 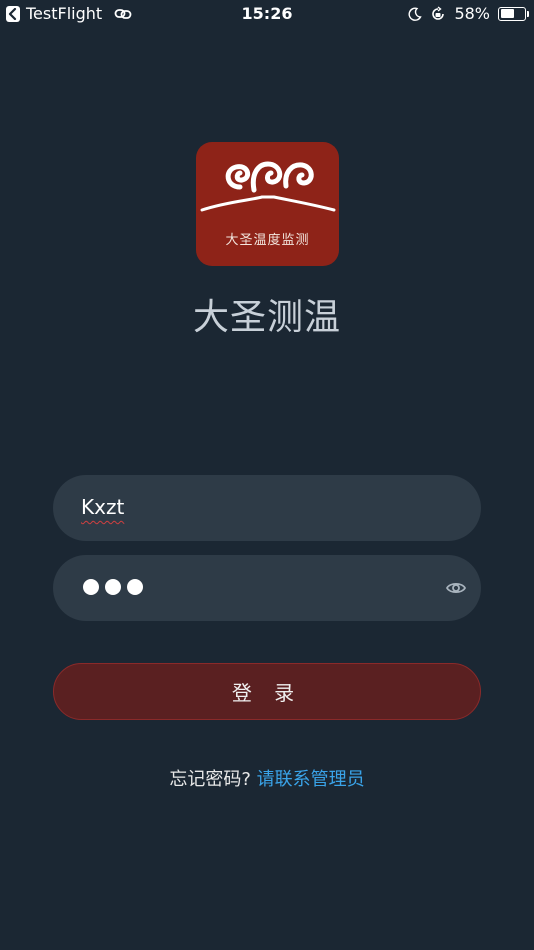 What do you see at coordinates (311, 779) in the screenshot?
I see `contact-admin-link: 请联系管理员` at bounding box center [311, 779].